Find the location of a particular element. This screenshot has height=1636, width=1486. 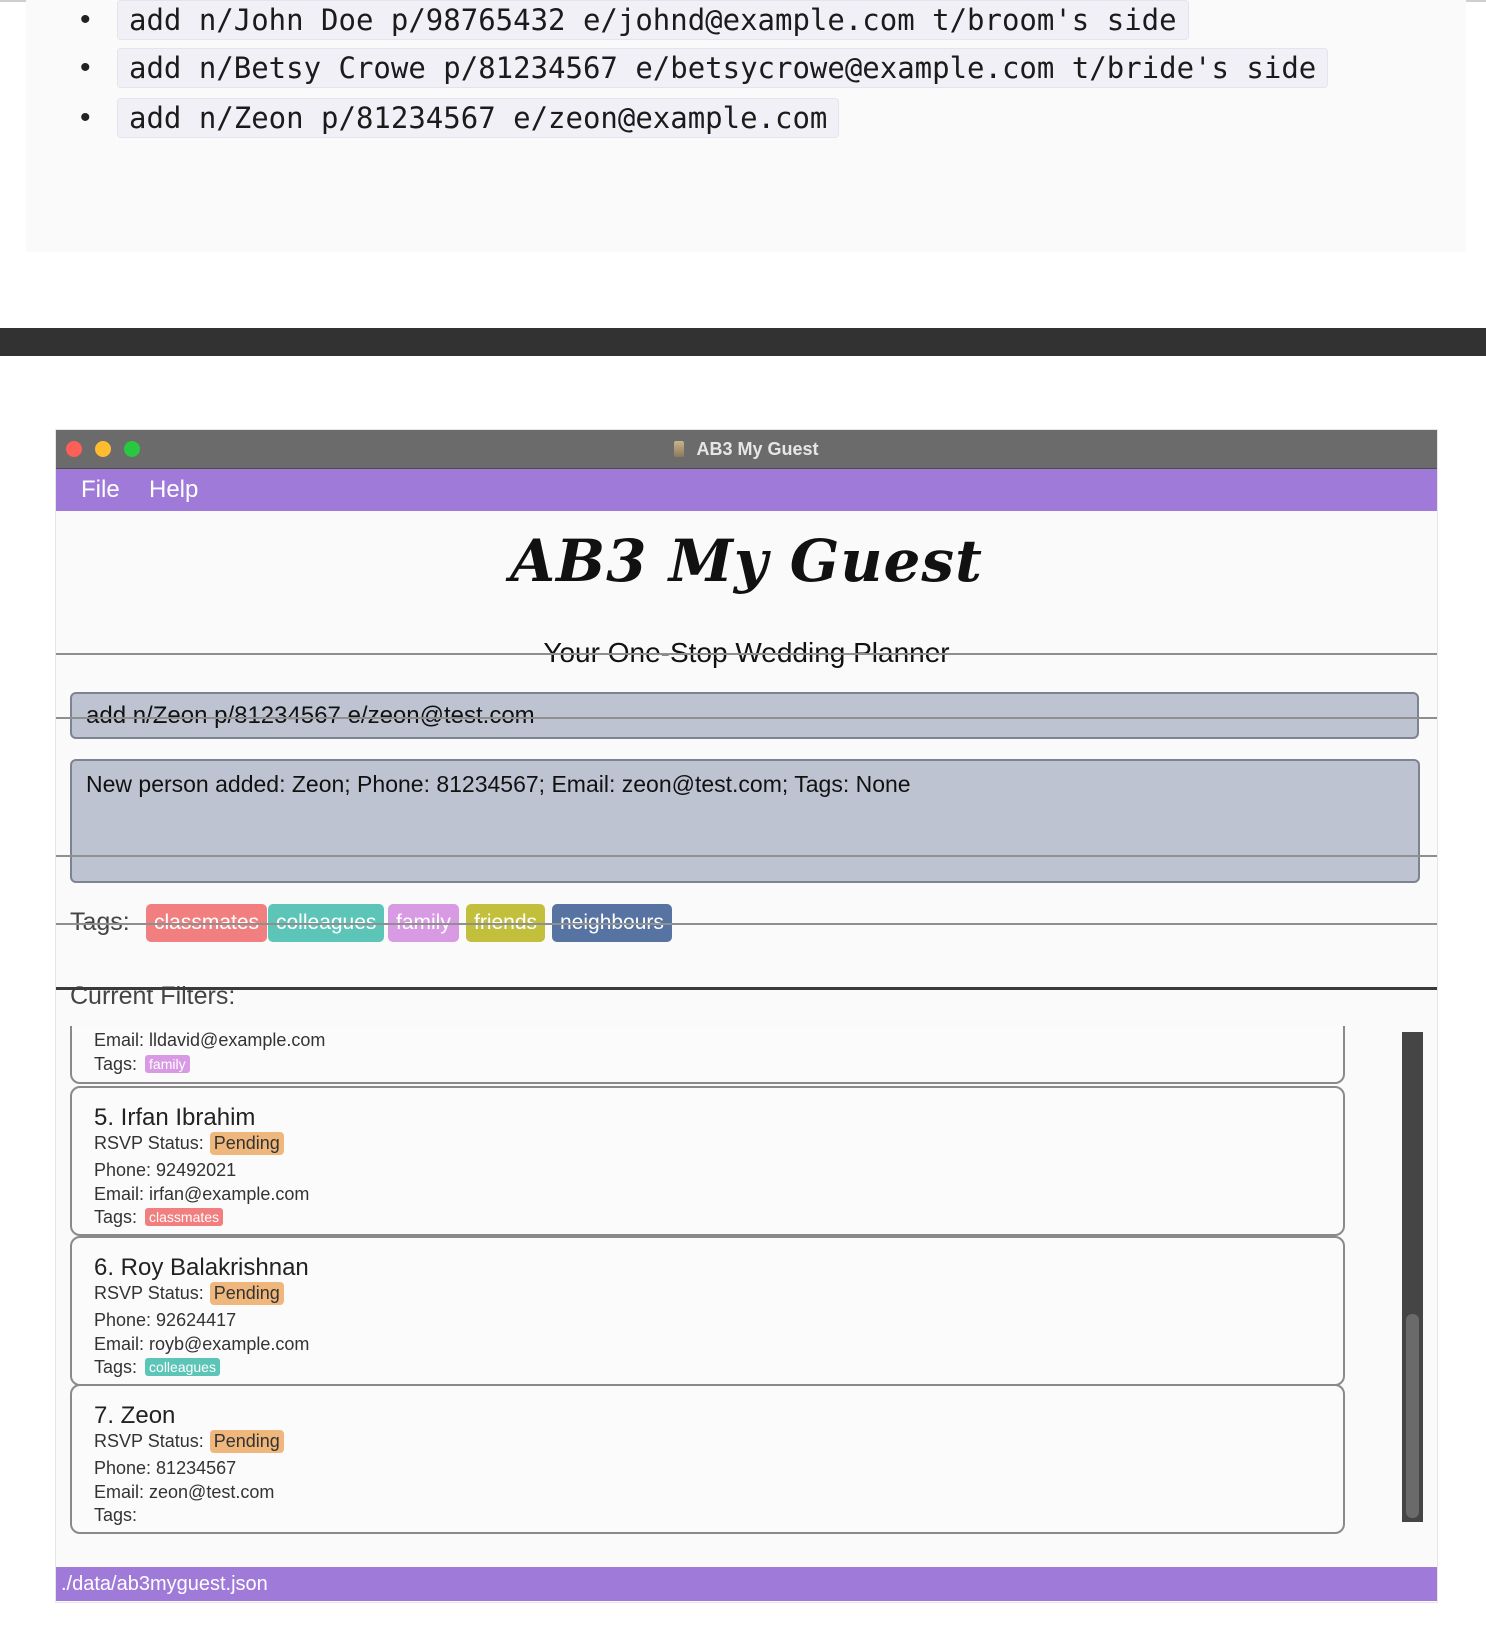

person-phone: Phone: 92492021 is located at coordinates (165, 1170).